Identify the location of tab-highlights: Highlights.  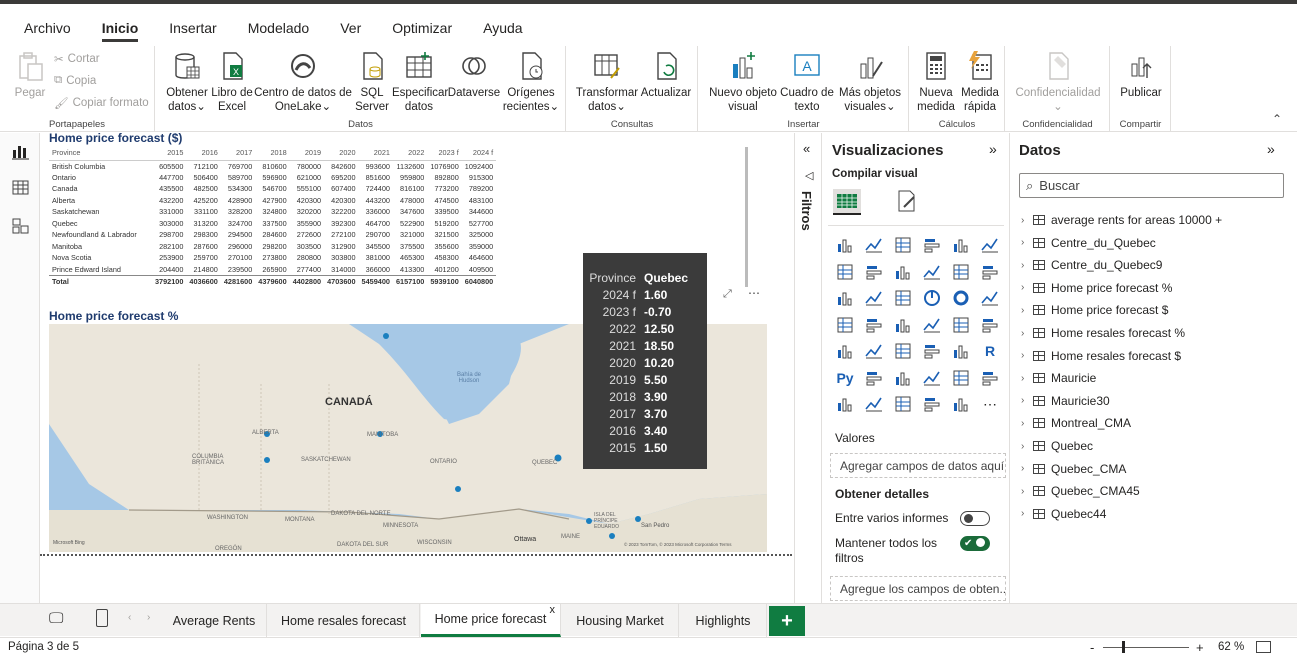
(723, 620).